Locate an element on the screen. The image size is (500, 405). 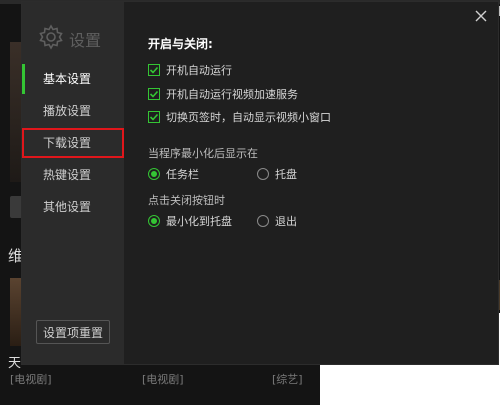
autostart-label: 开机自动运行 is located at coordinates (199, 70).